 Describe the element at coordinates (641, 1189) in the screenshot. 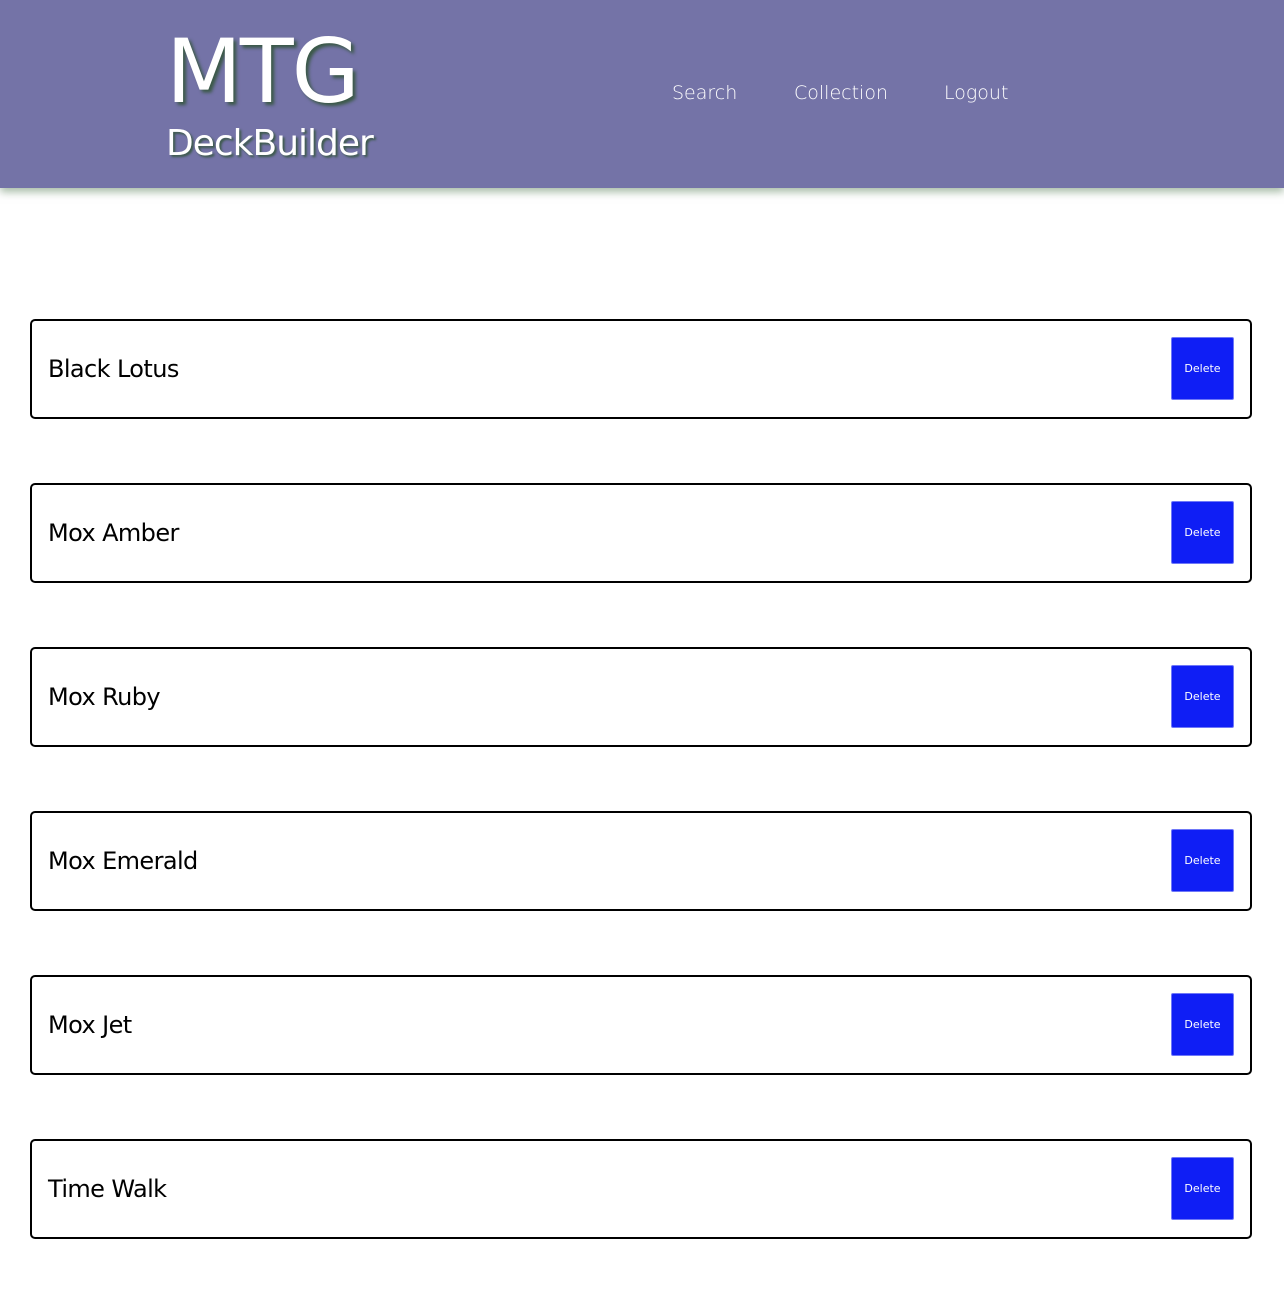

I see `card-item: Time Walk Delete` at that location.